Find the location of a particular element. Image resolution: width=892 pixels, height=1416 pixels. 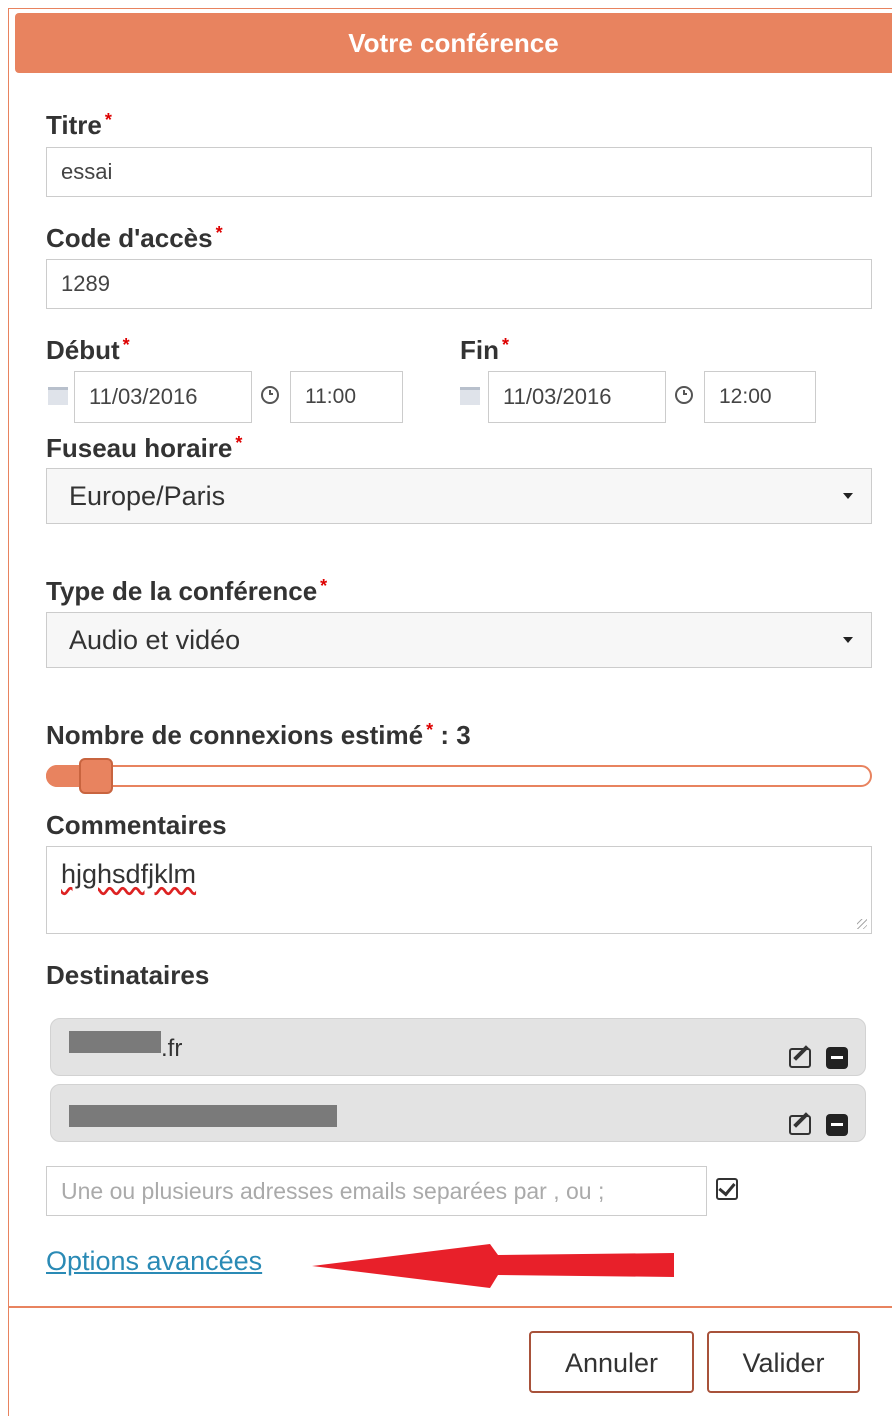

fin-time-input: 12:00 is located at coordinates (760, 397).